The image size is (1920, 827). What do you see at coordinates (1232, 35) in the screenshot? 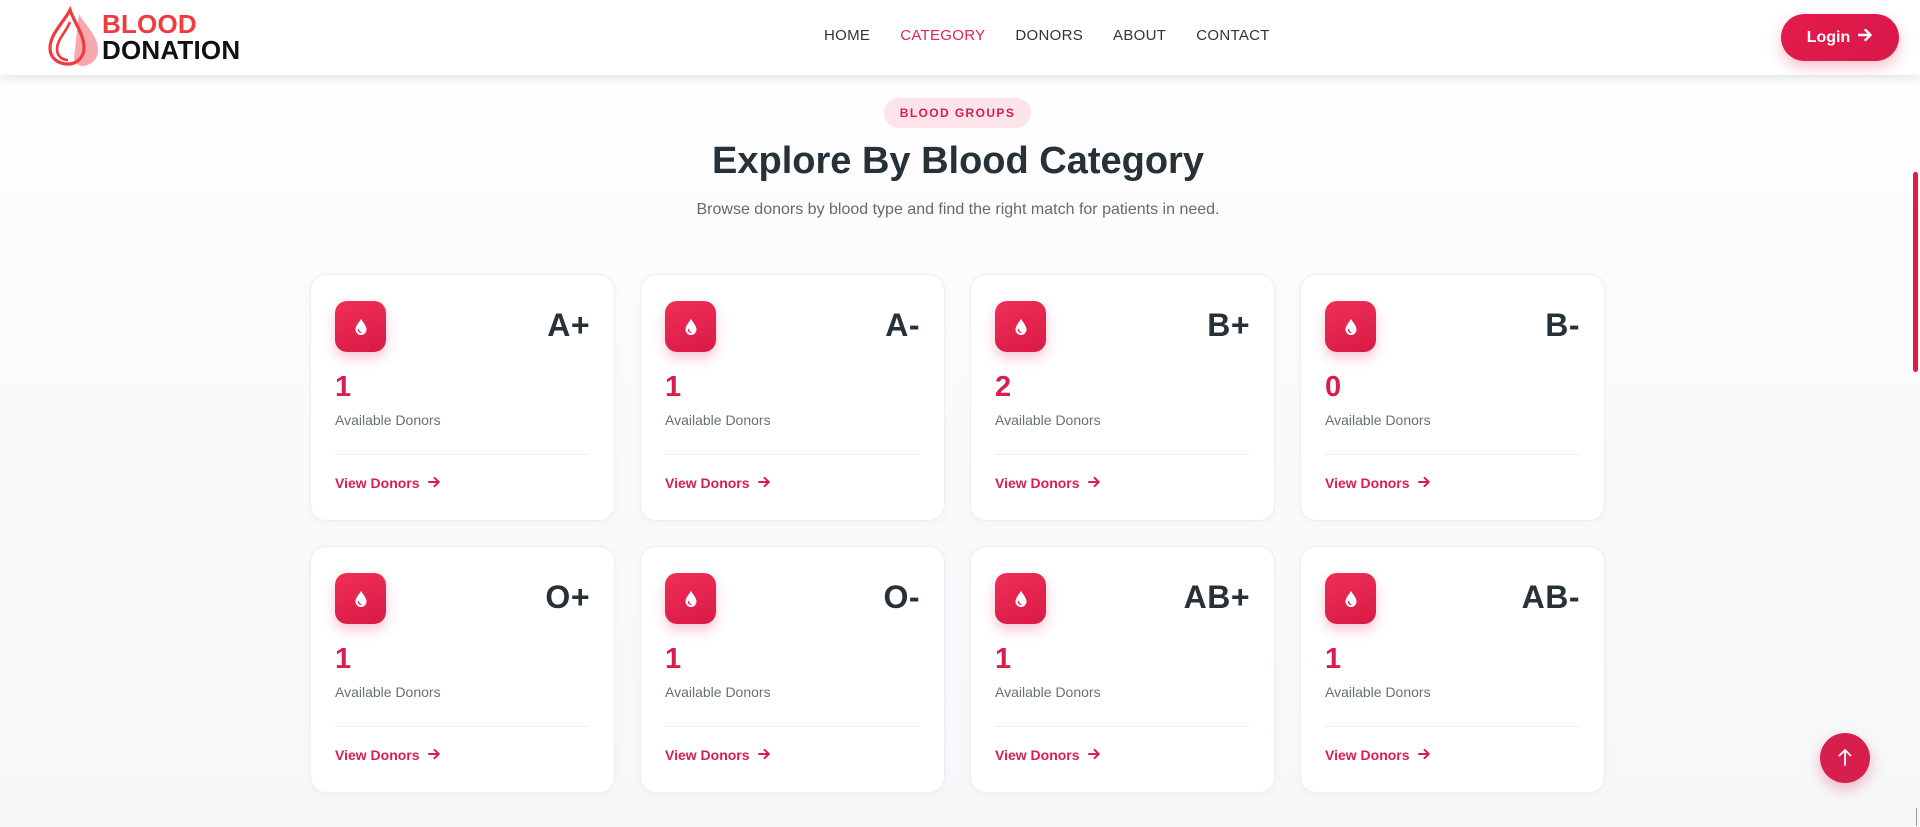
I see `nav-item-contact: CONTACT` at bounding box center [1232, 35].